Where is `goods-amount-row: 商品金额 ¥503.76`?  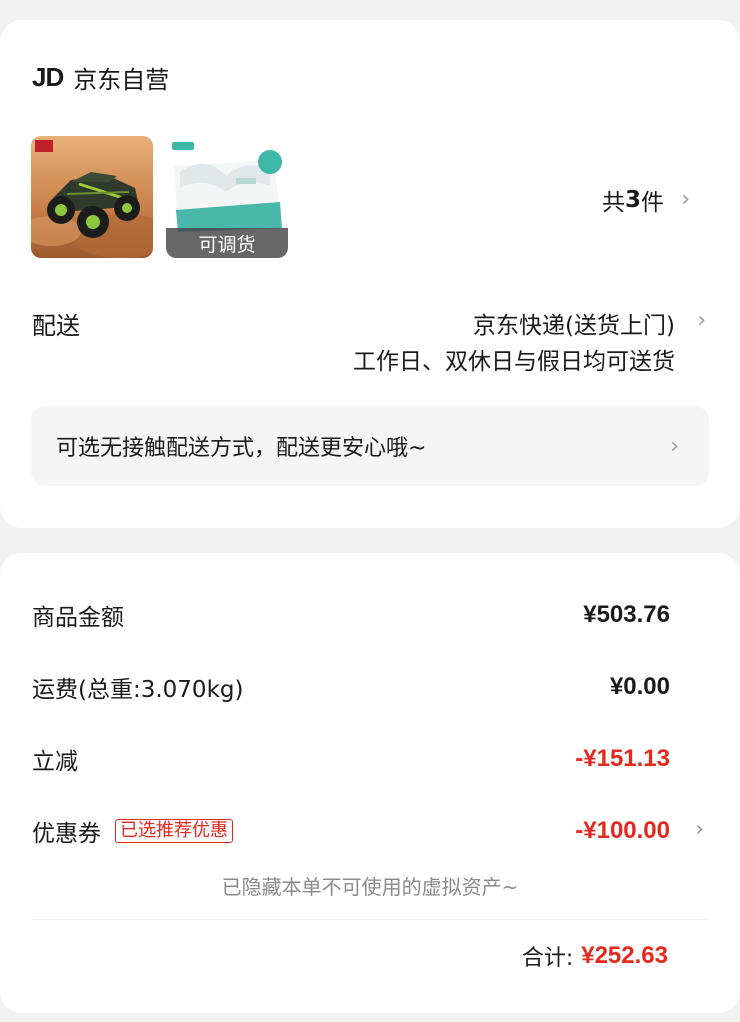
goods-amount-row: 商品金额 ¥503.76 is located at coordinates (351, 615).